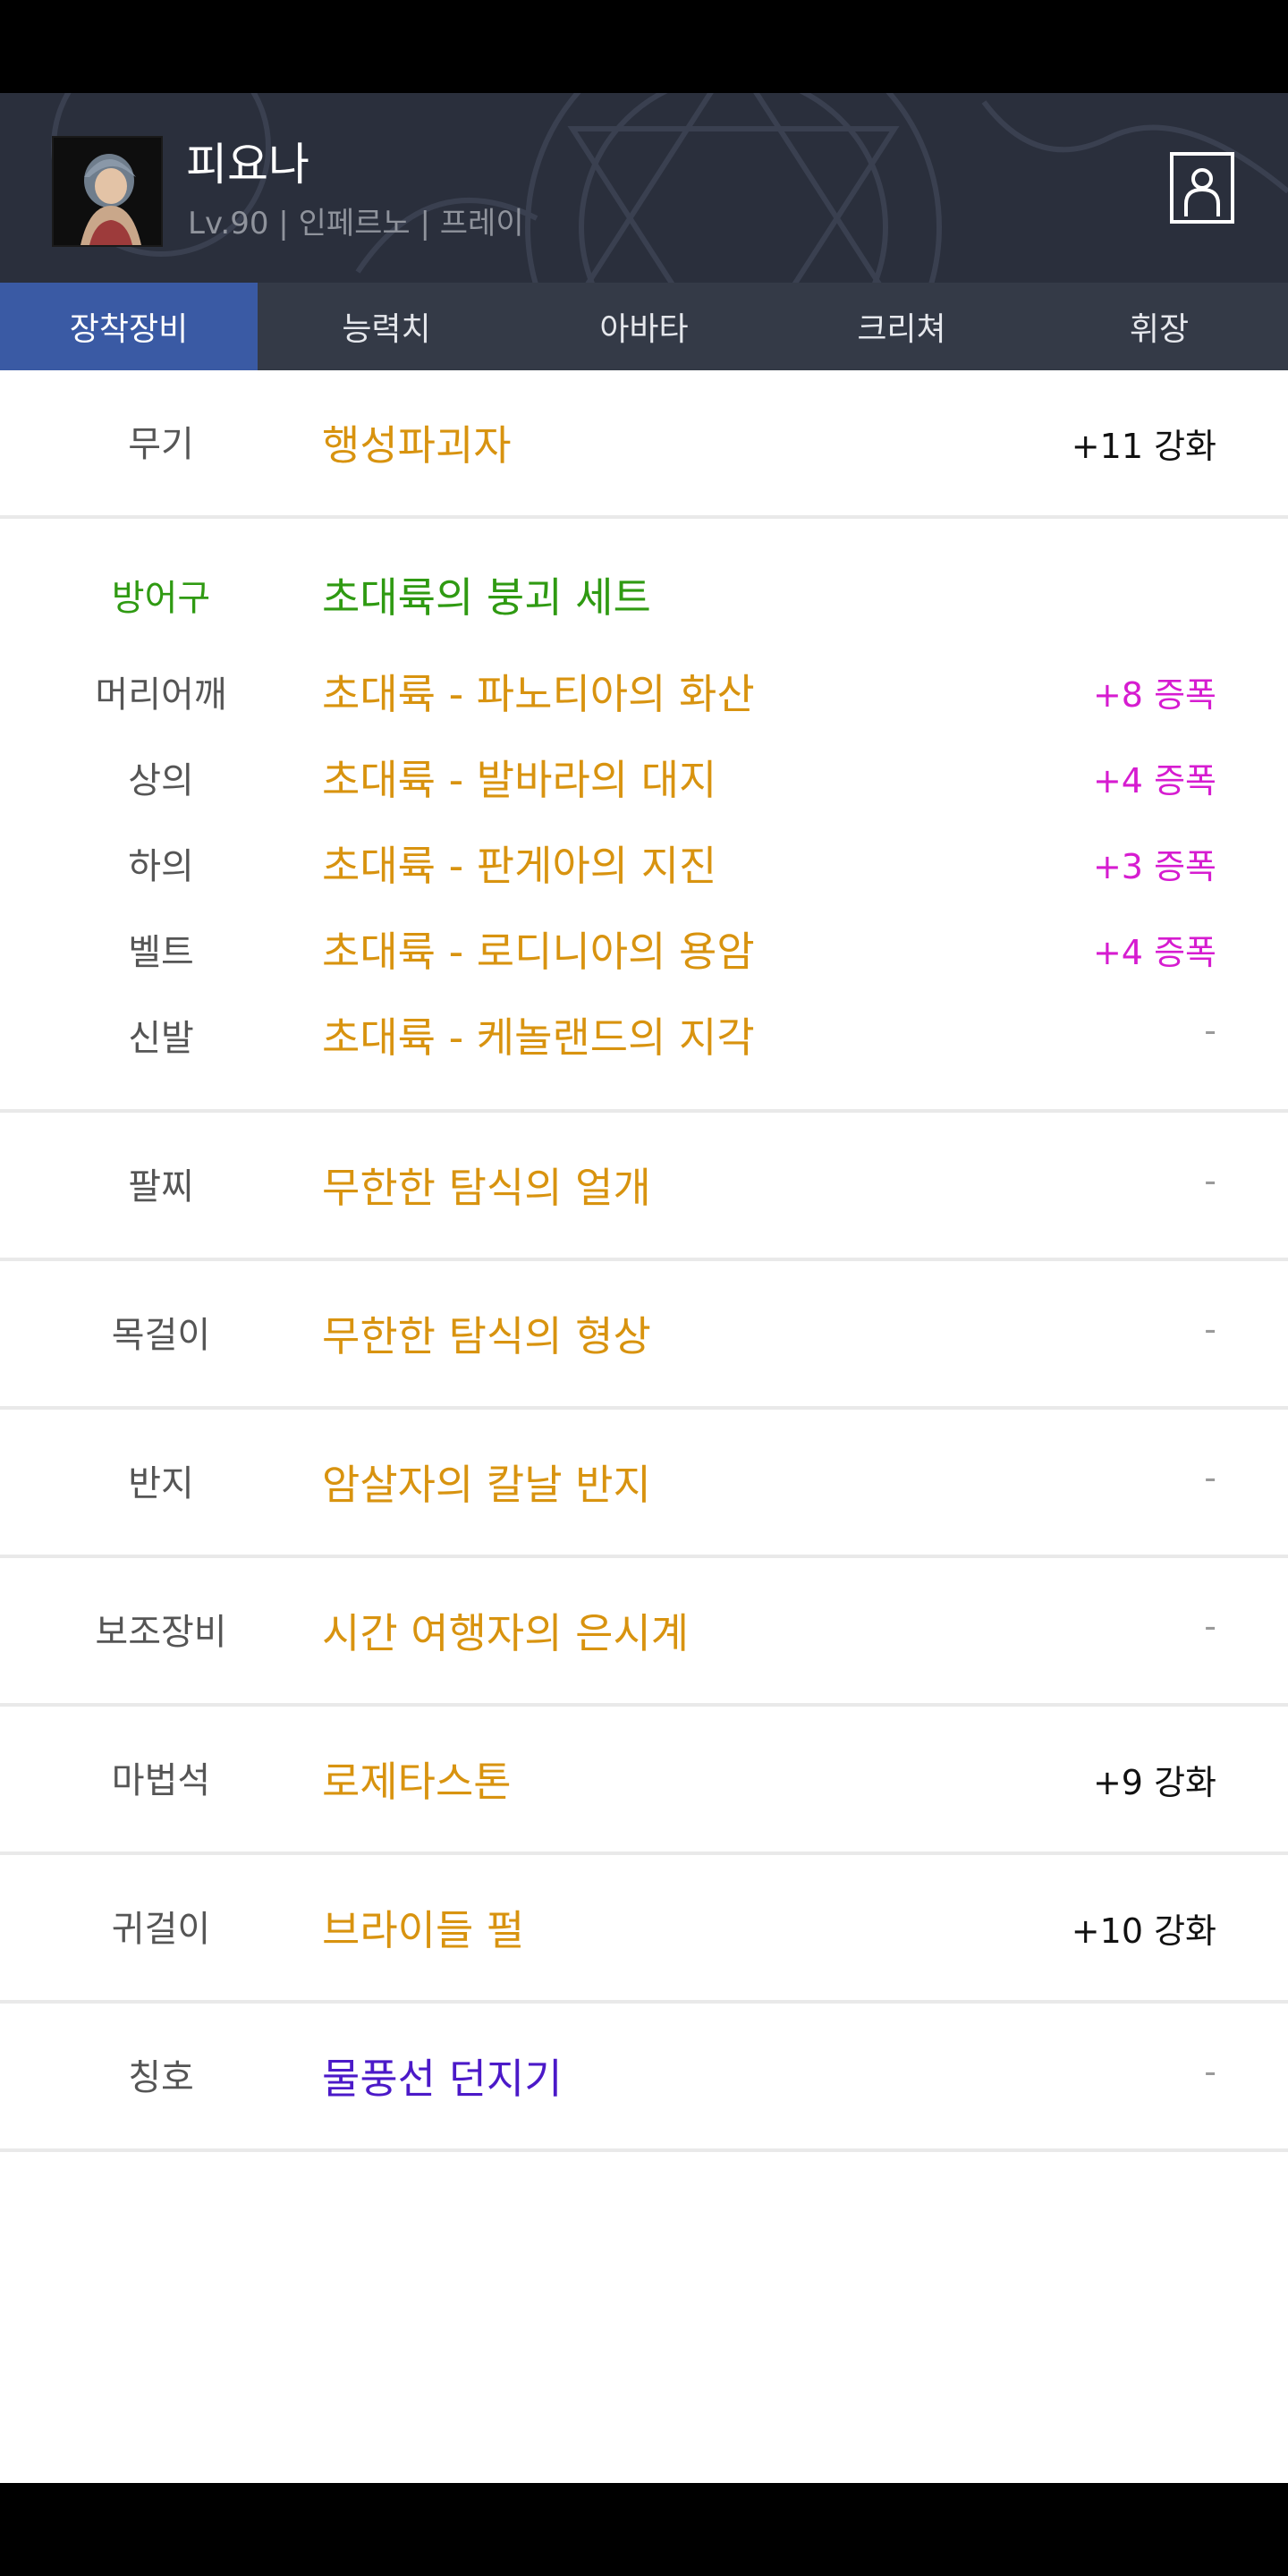 The width and height of the screenshot is (1288, 2576). I want to click on avatar, so click(107, 191).